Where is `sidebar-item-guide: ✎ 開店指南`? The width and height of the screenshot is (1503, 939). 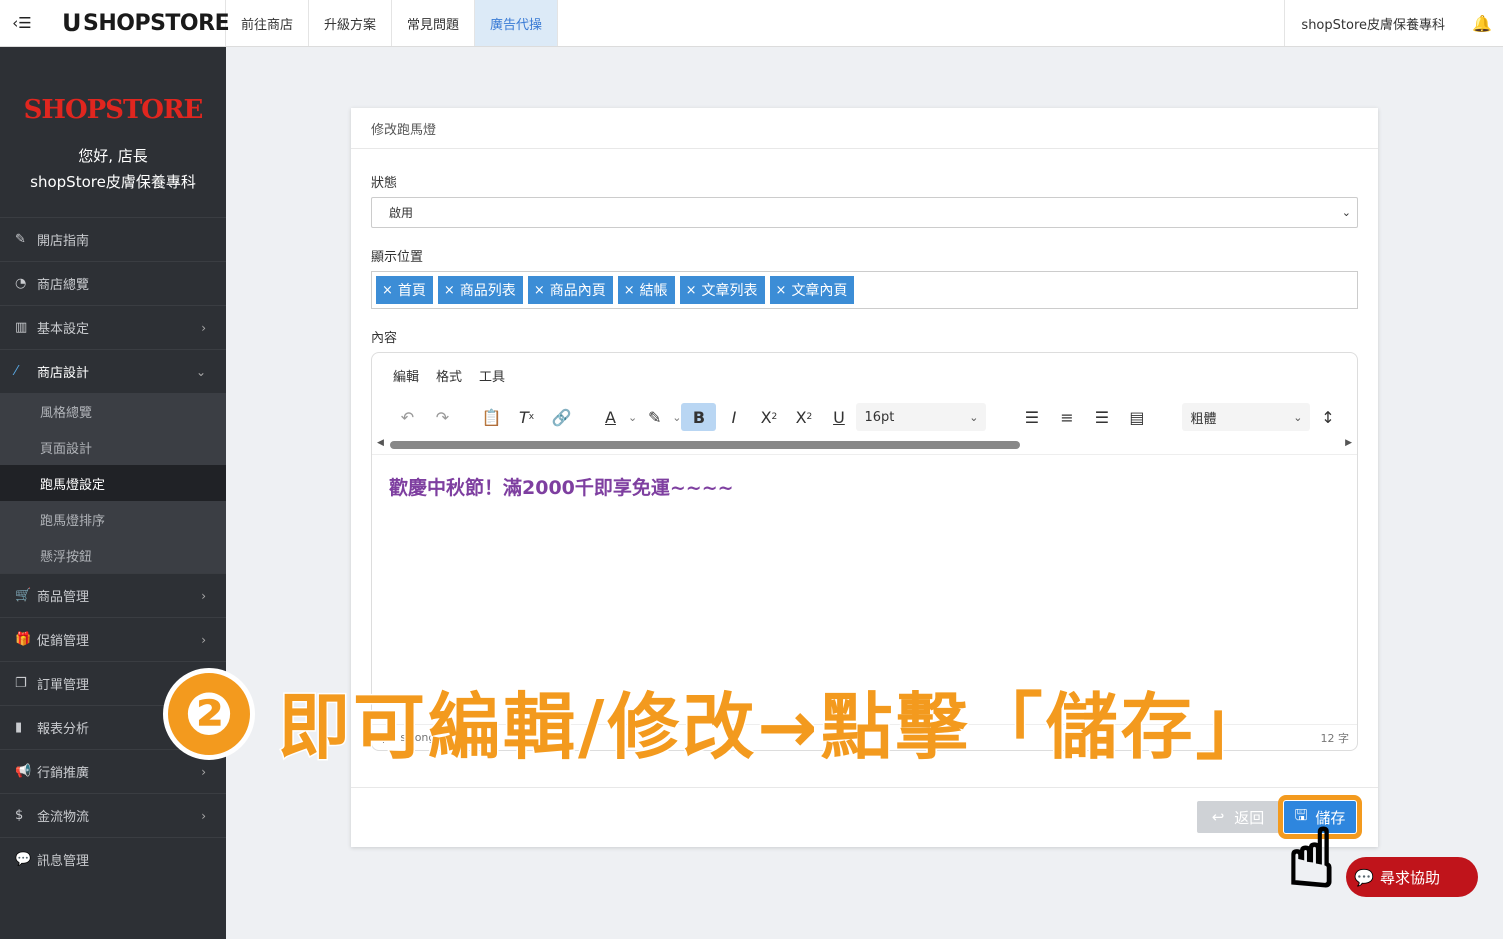
sidebar-item-guide: ✎ 開店指南 is located at coordinates (113, 239).